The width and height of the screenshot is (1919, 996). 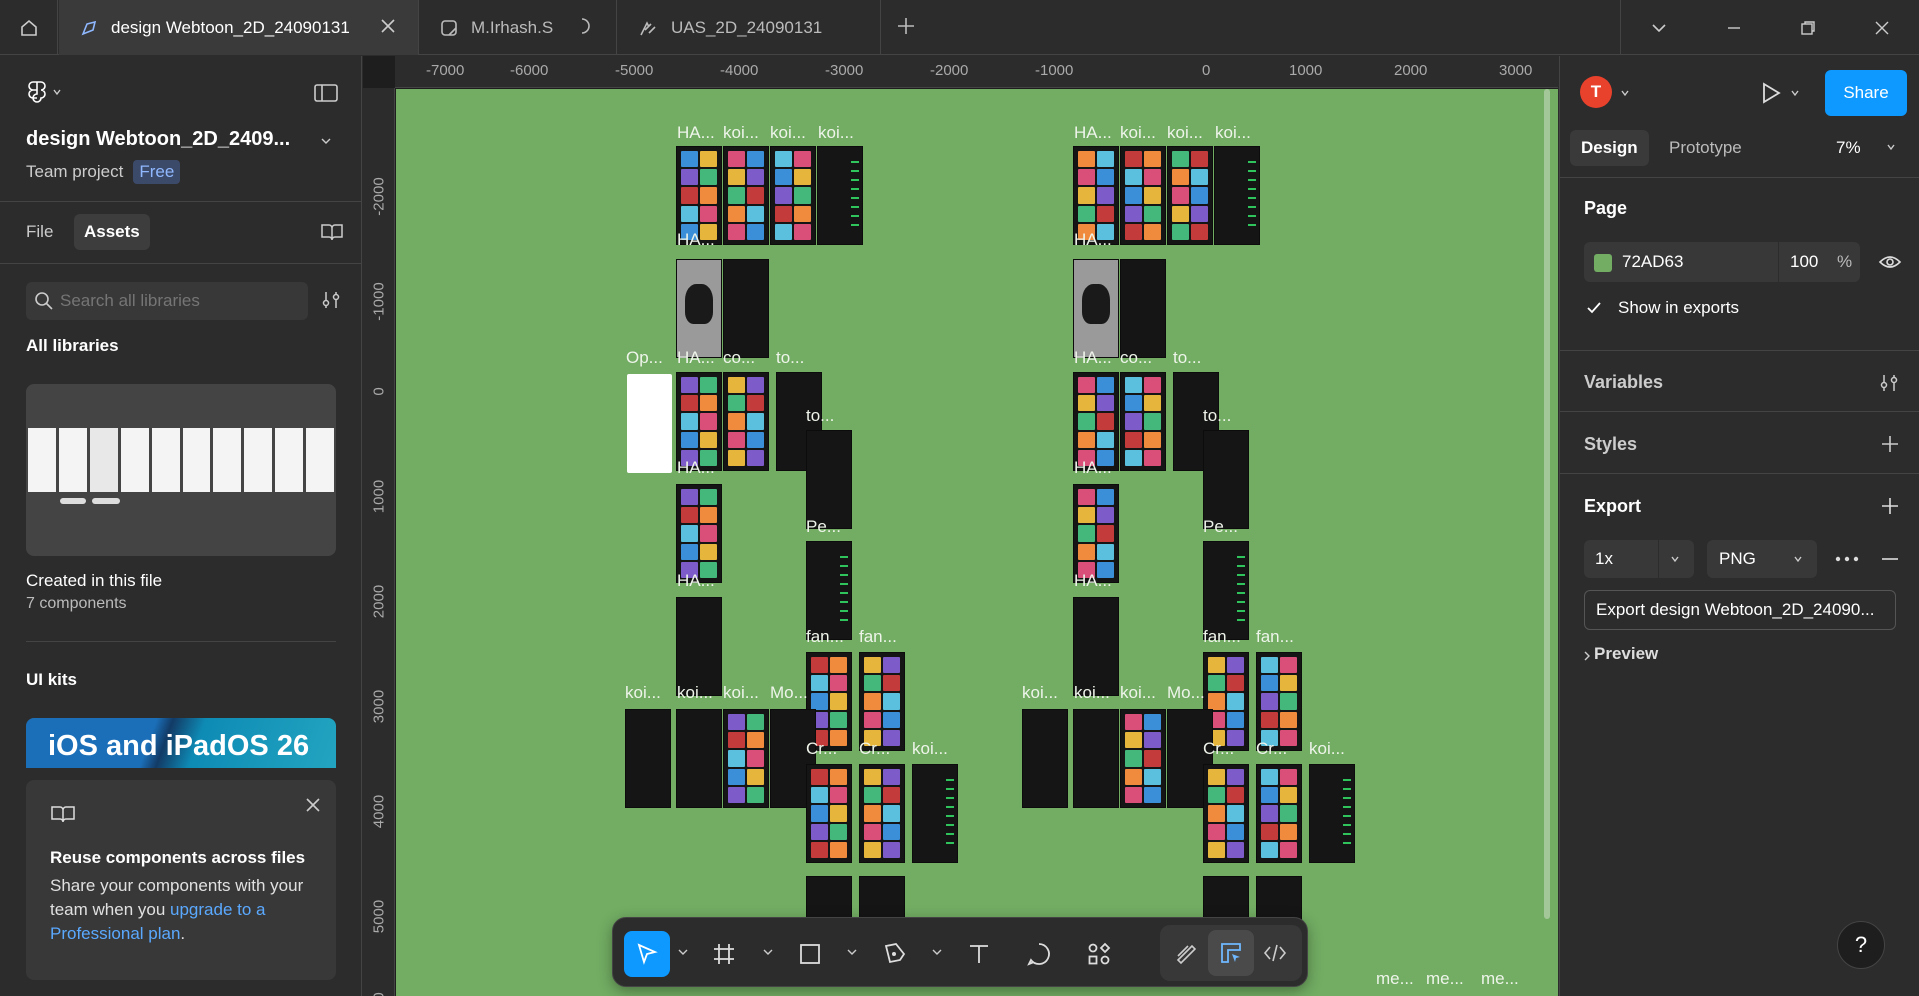 I want to click on zoom-level: 7%, so click(x=1848, y=148).